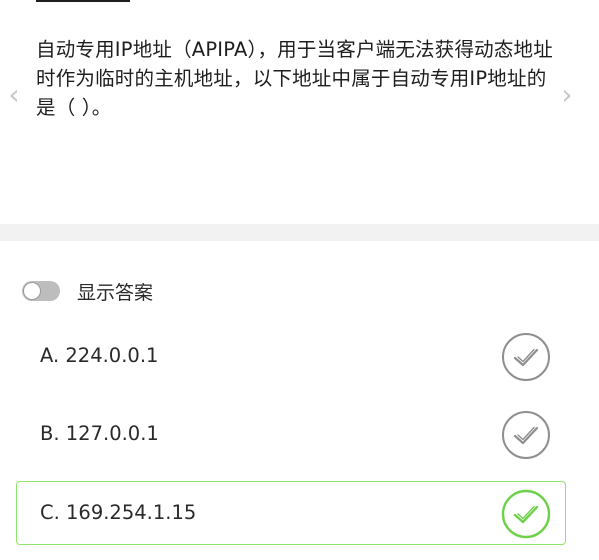  I want to click on toggle-switch, so click(41, 291).